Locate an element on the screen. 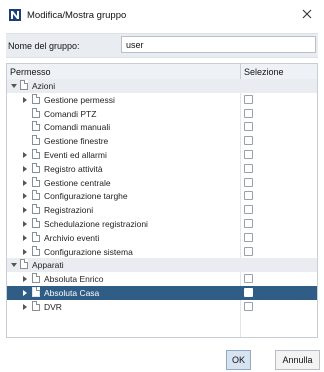  close-icon is located at coordinates (307, 14).